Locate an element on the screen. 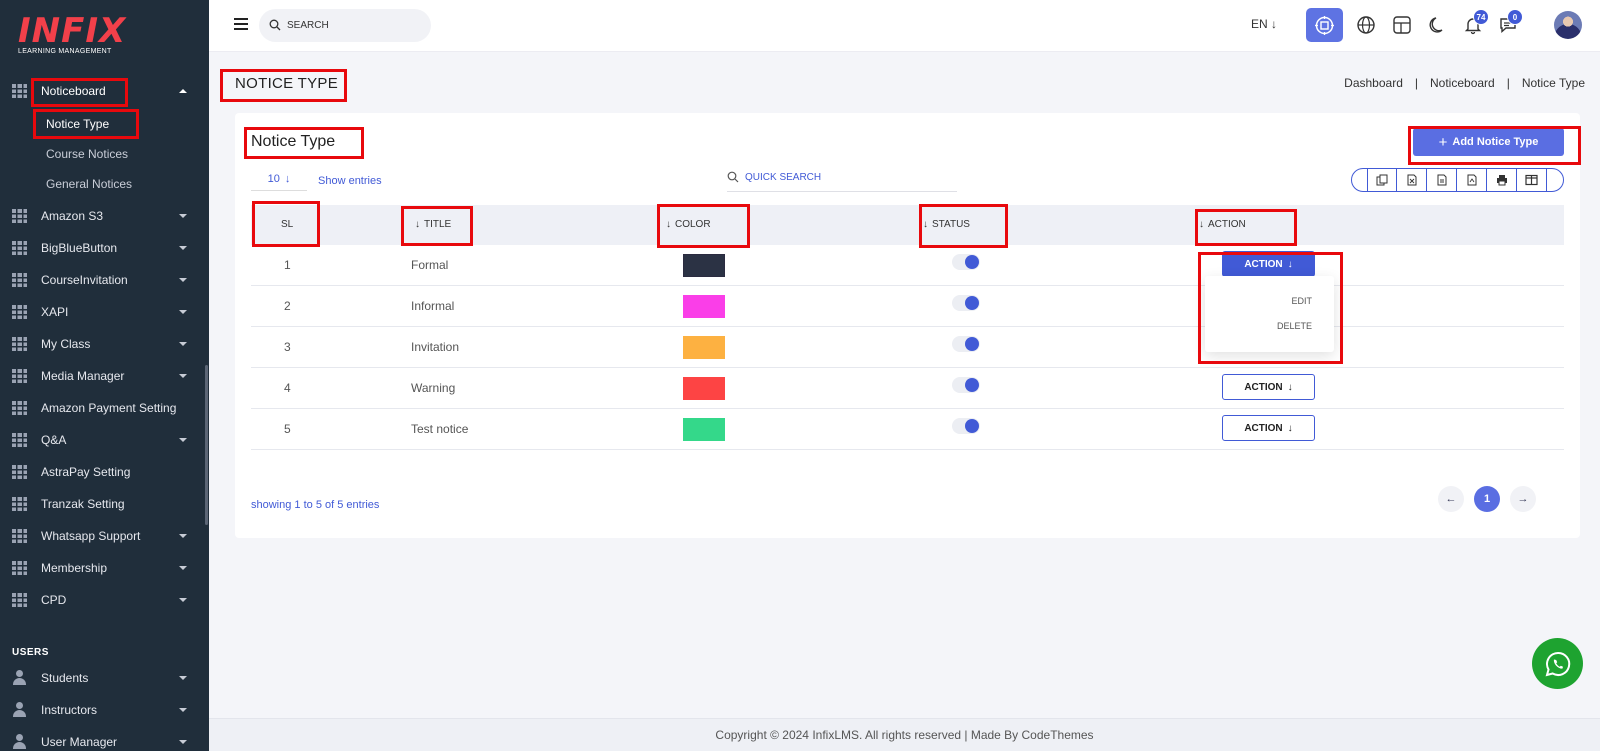 The image size is (1600, 751). sidebar-section-users: USERS is located at coordinates (30, 652).